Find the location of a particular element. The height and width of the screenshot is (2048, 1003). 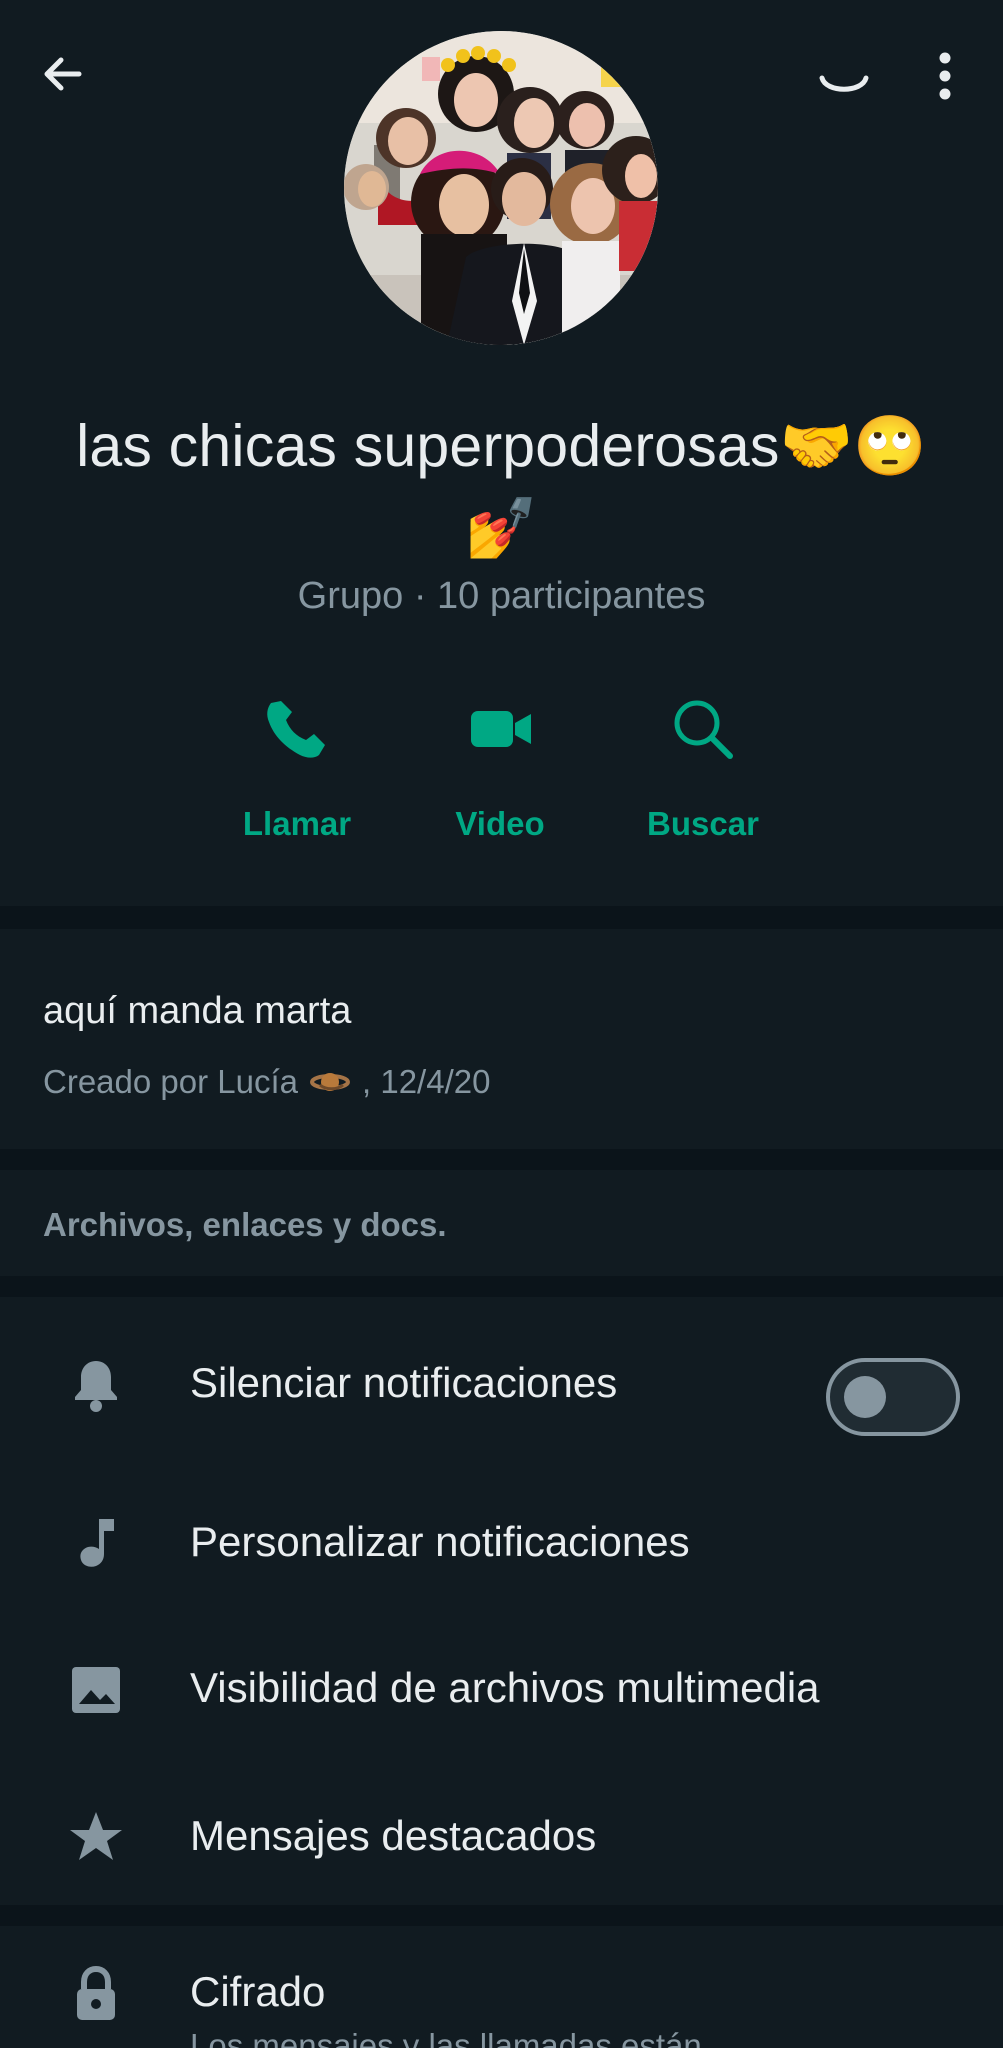

media-visibility-label: Visibilidad de archivos multimedia is located at coordinates (505, 1687).